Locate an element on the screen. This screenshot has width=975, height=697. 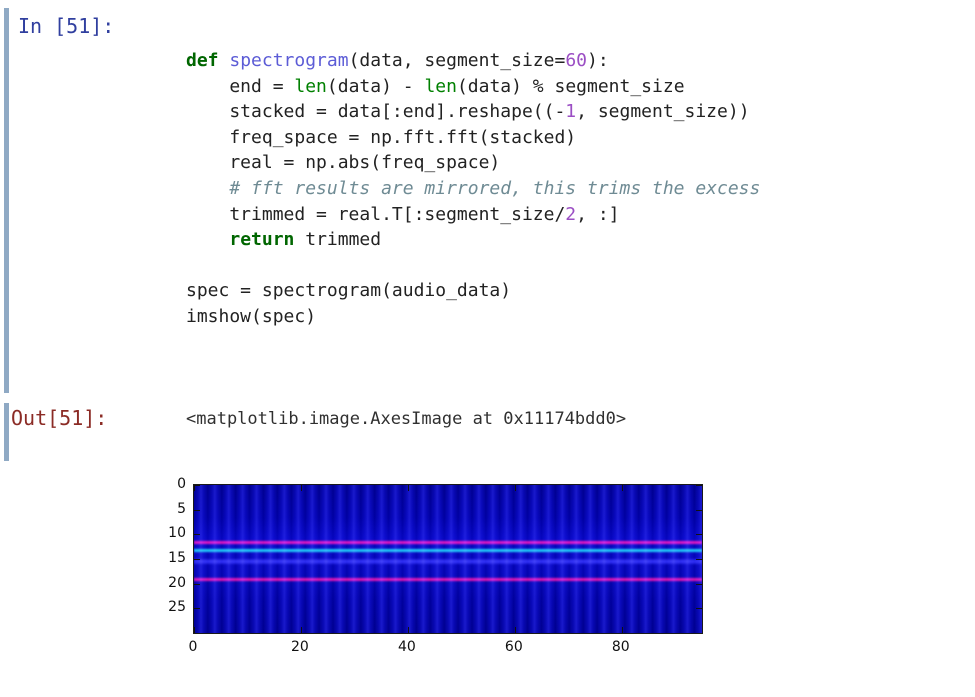
code-line: real = np.abs(freq_space) is located at coordinates (473, 163).